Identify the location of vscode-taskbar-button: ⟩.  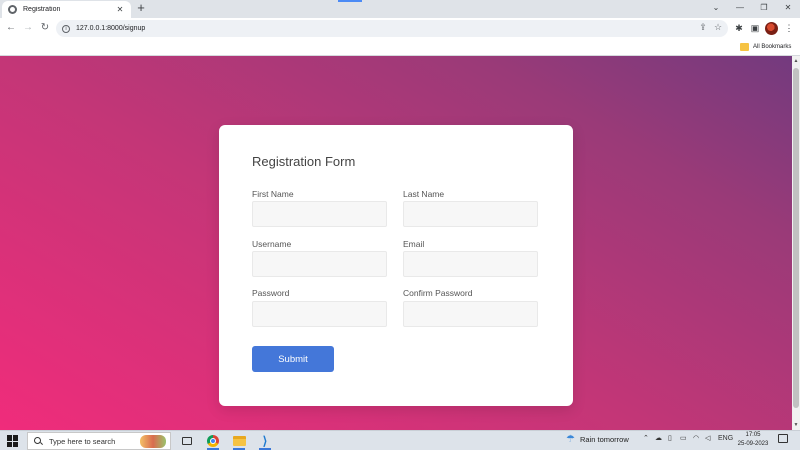
(265, 441).